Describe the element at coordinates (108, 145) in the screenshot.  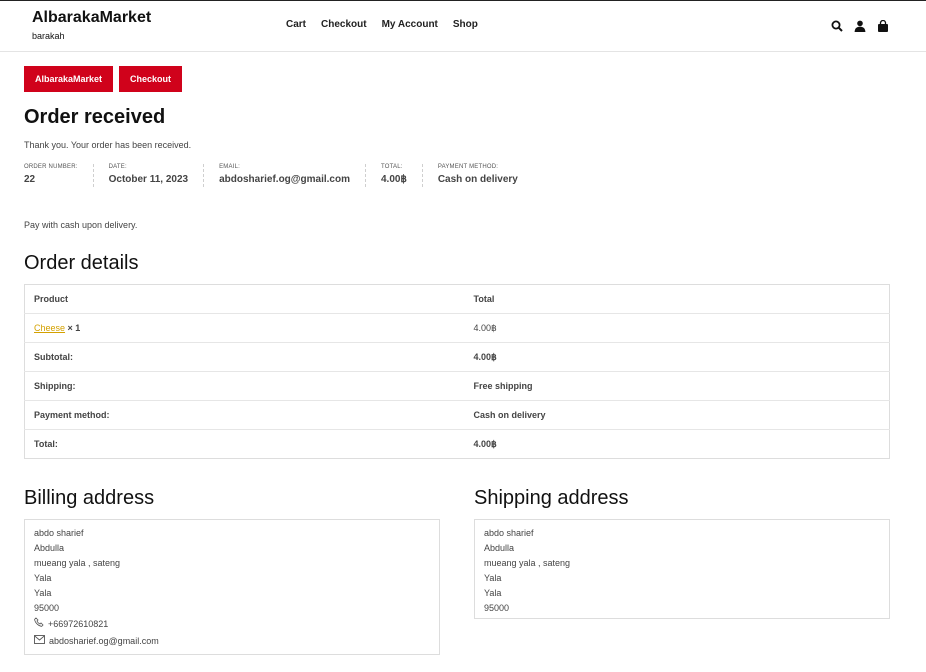
I see `thank-you-message: Thank you. Your order has been received.` at that location.